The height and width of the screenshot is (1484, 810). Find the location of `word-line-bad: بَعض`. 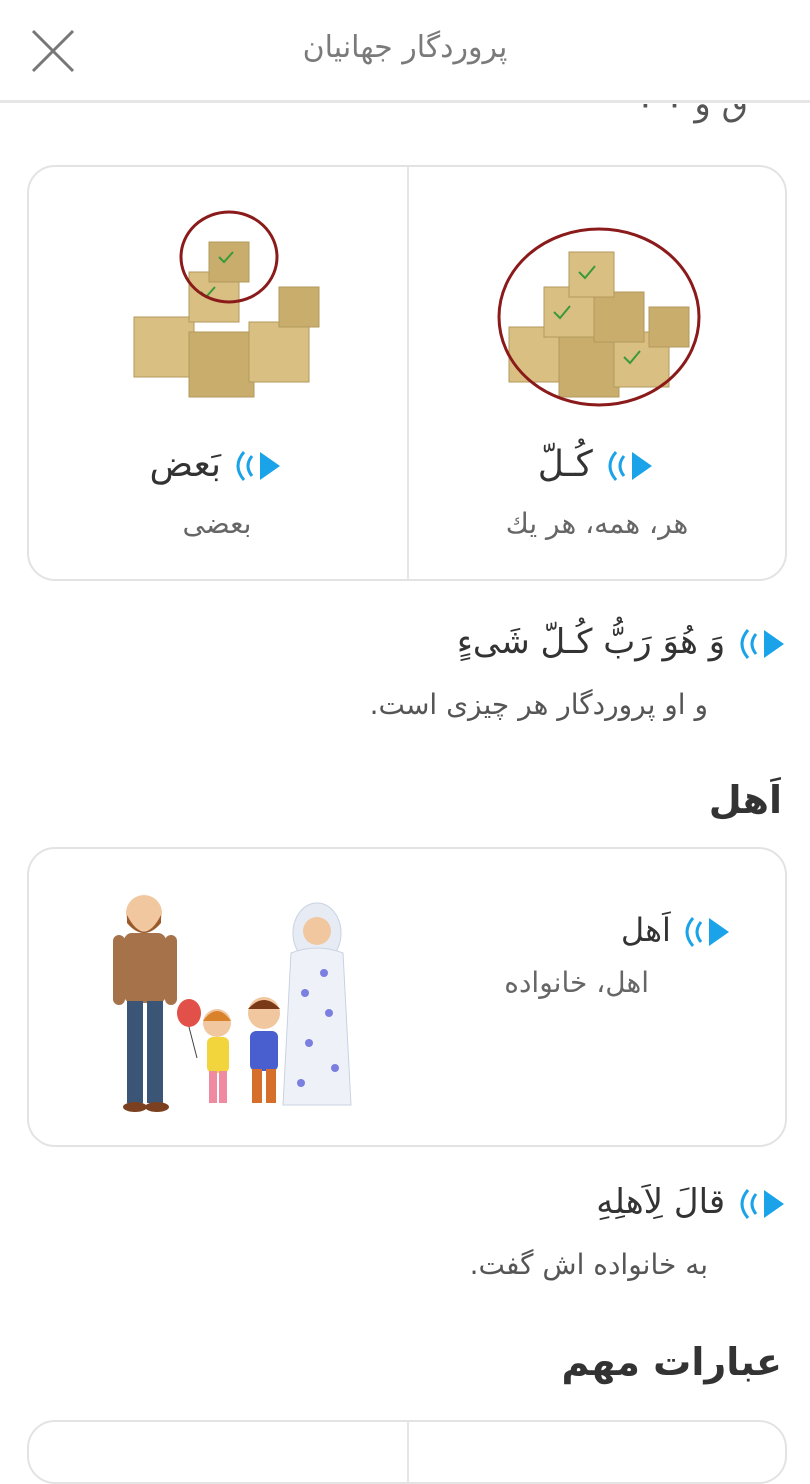

word-line-bad: بَعض is located at coordinates (217, 464).